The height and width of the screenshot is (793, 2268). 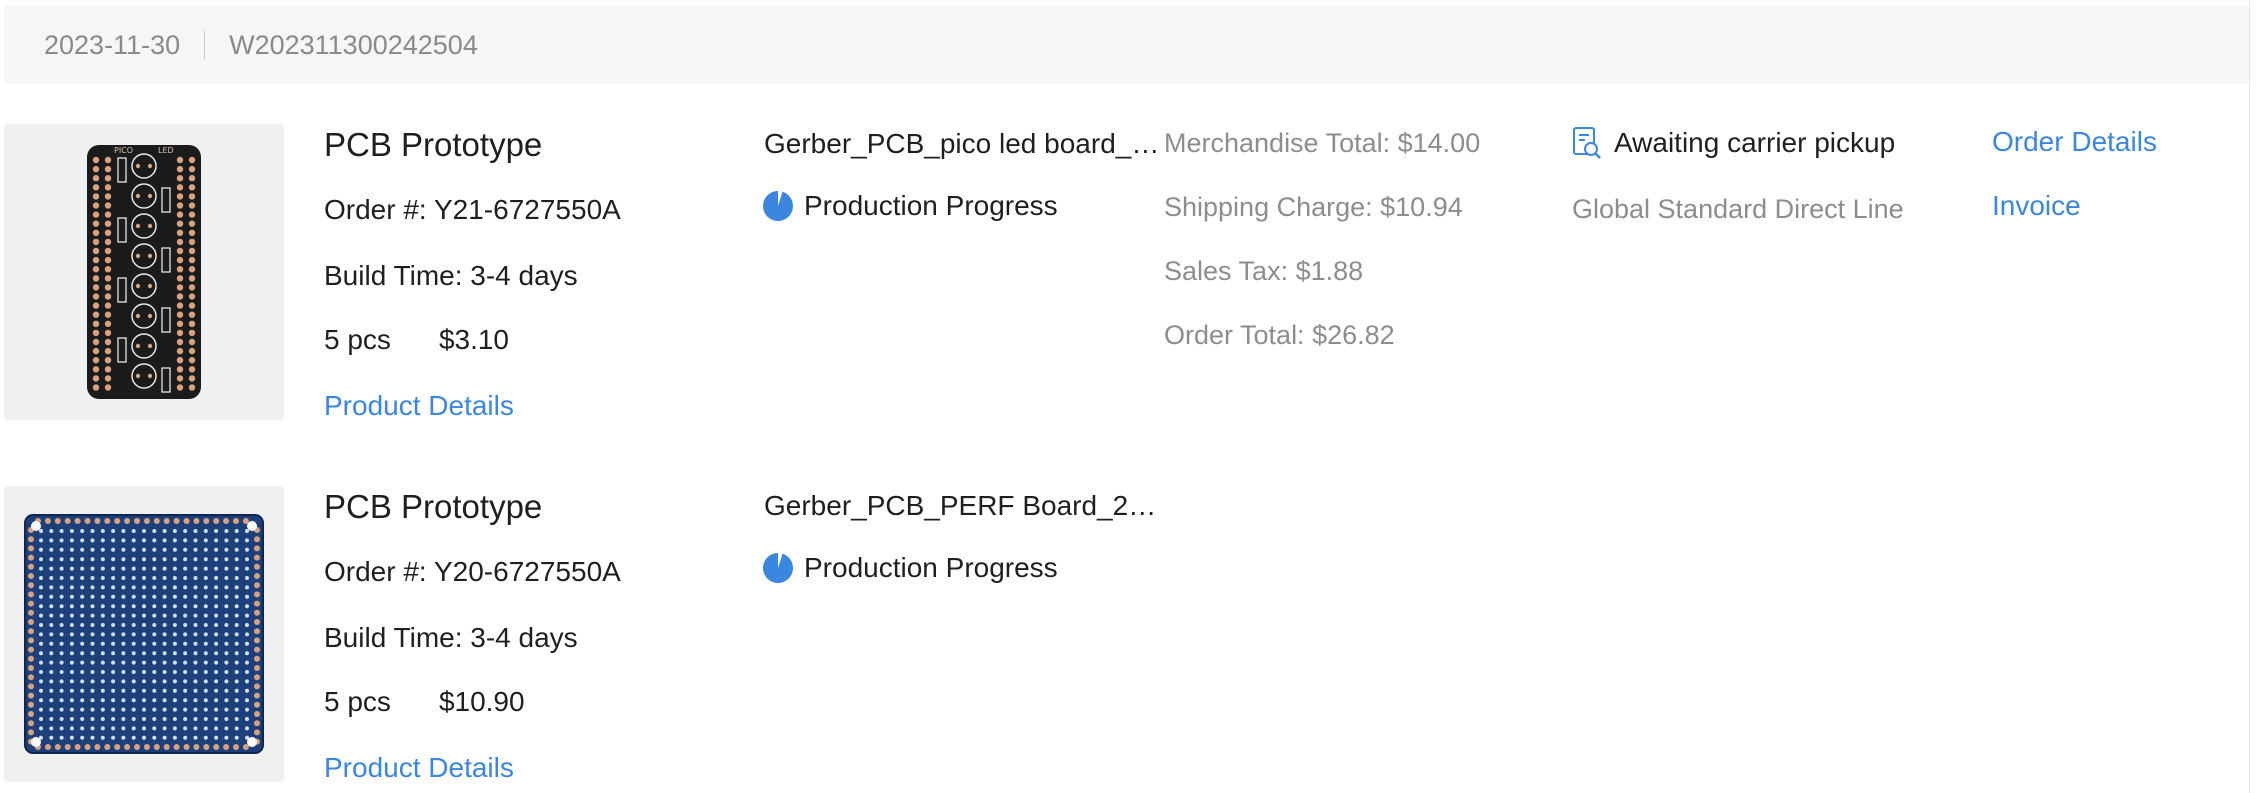 What do you see at coordinates (1313, 207) in the screenshot?
I see `shipping-charge: Shipping Charge: $10.94` at bounding box center [1313, 207].